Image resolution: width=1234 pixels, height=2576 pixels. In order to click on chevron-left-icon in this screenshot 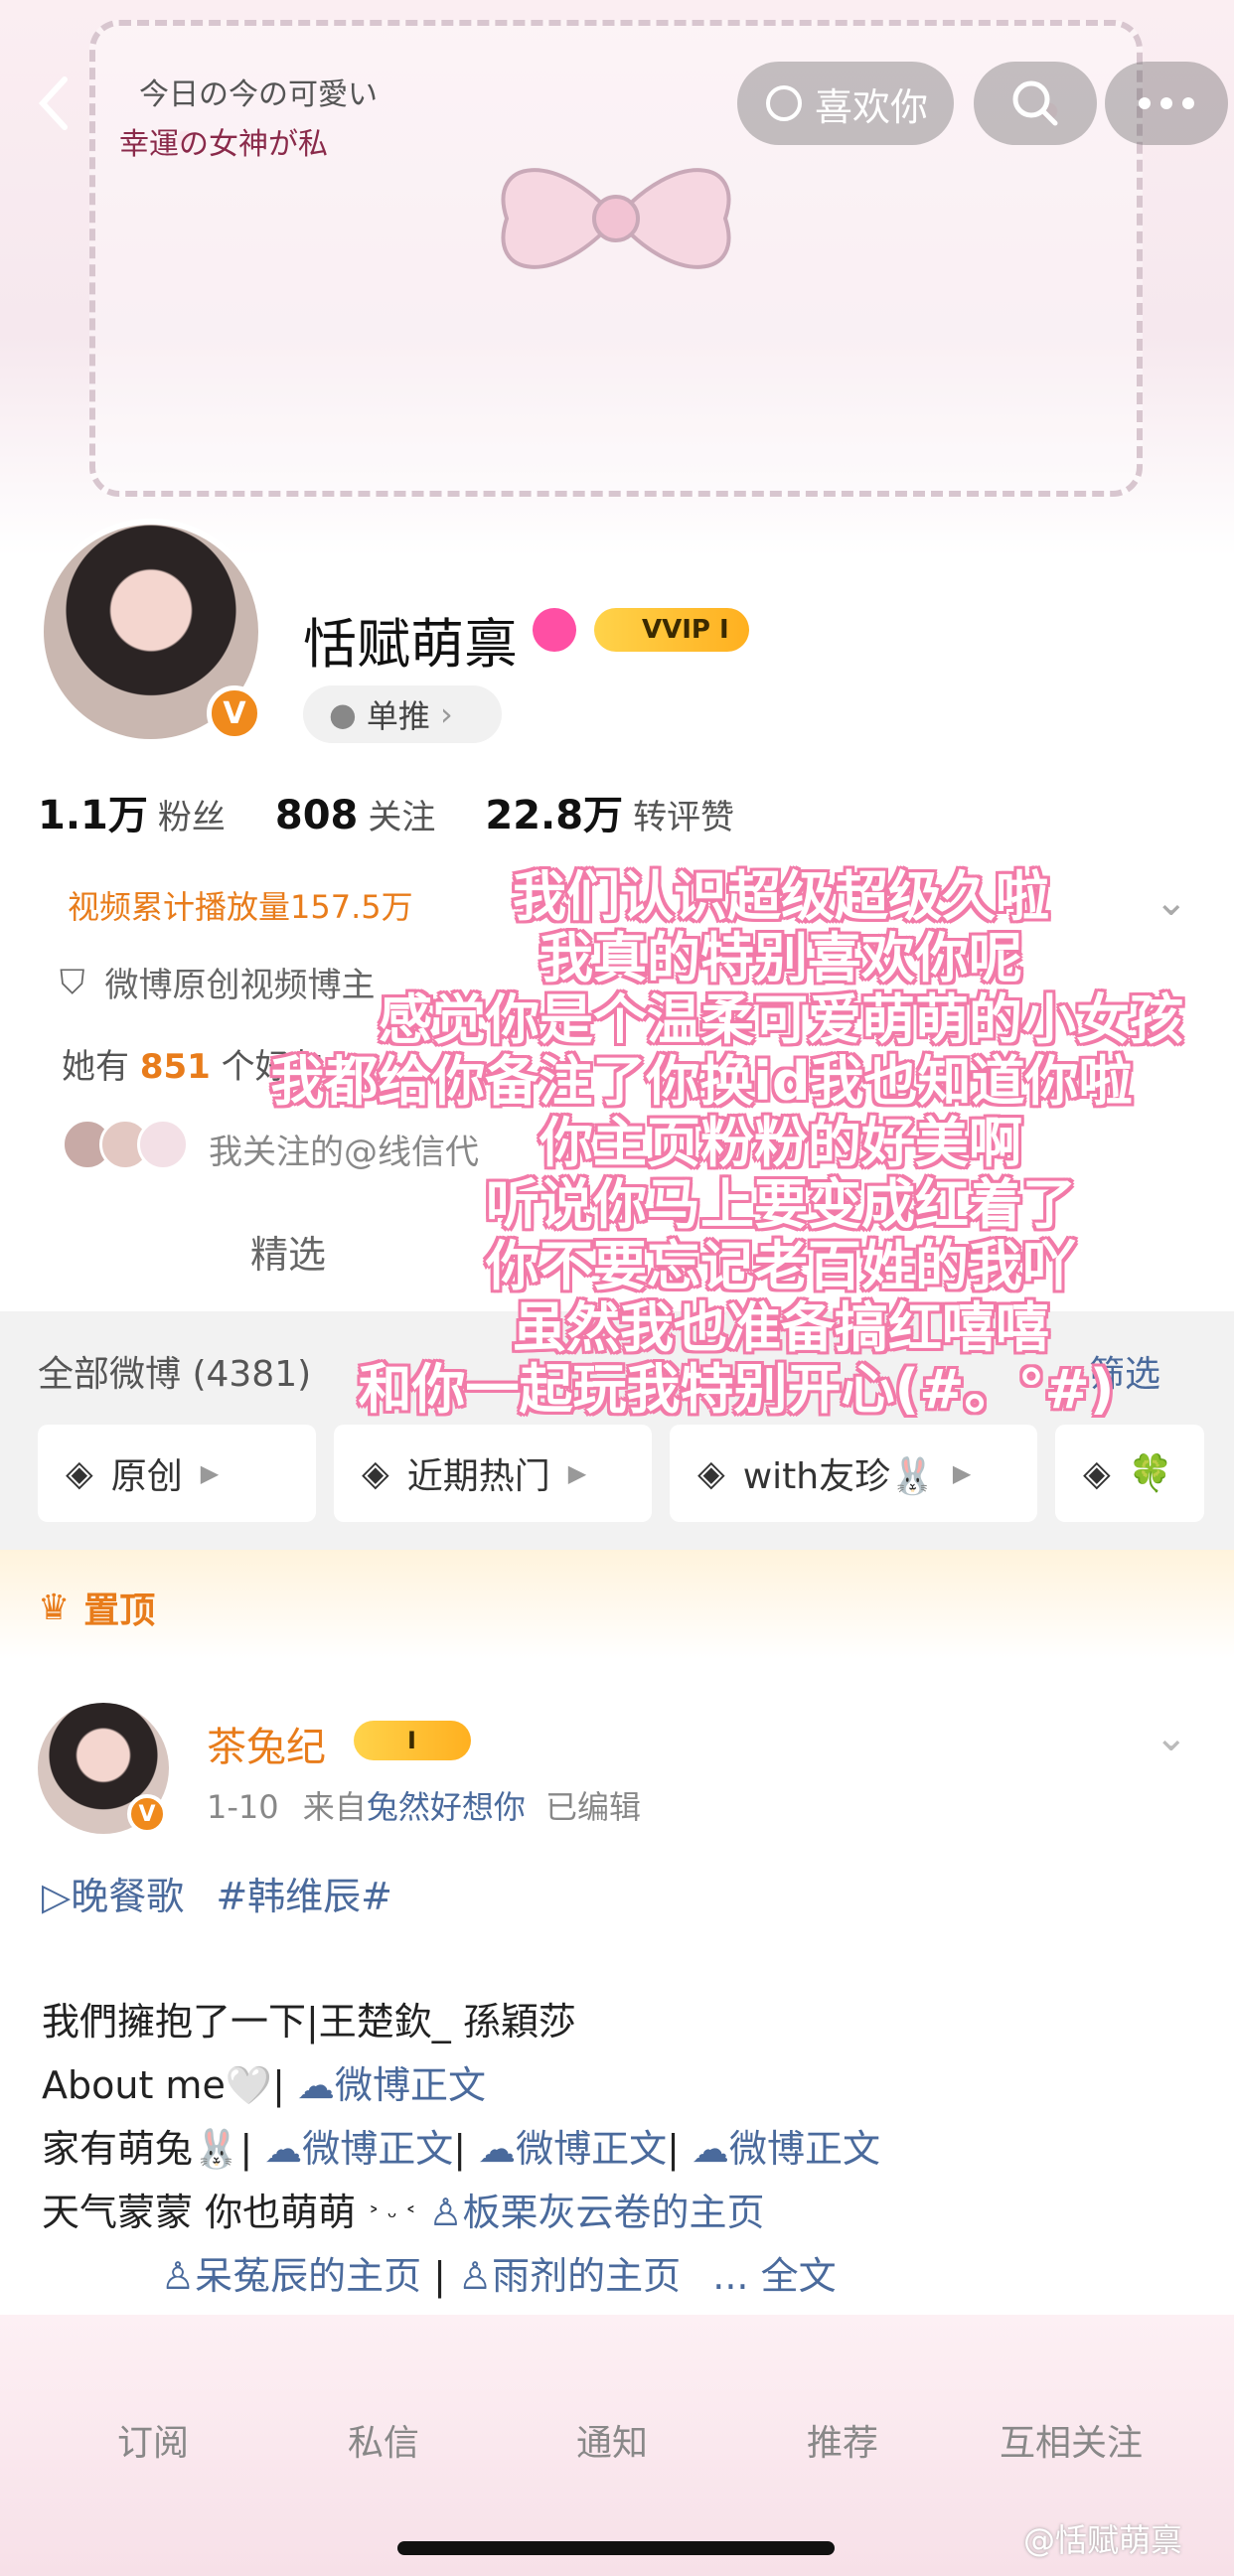, I will do `click(53, 103)`.